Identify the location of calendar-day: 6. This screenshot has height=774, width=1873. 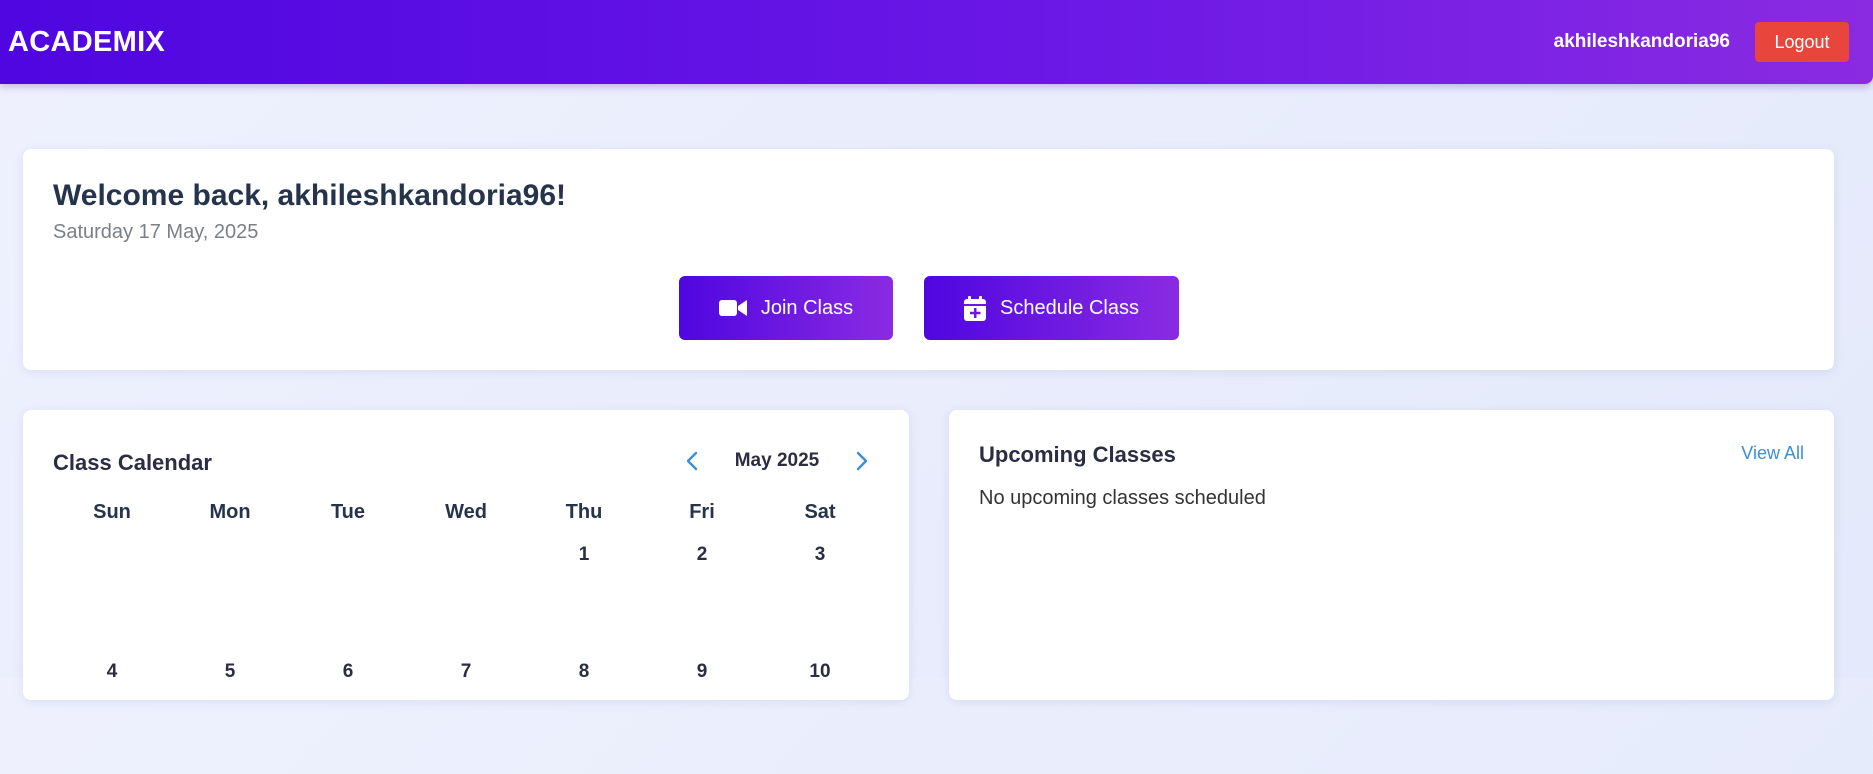
(348, 715).